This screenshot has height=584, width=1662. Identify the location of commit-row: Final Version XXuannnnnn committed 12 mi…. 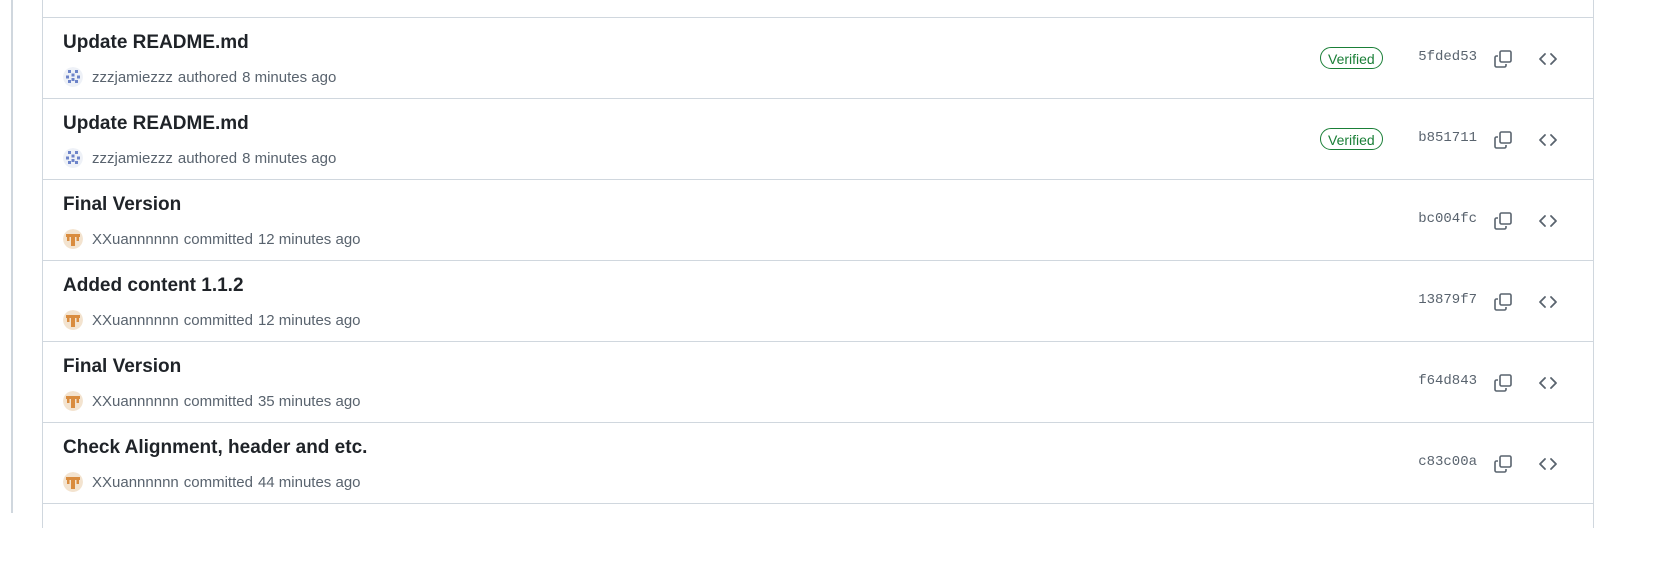
(818, 219).